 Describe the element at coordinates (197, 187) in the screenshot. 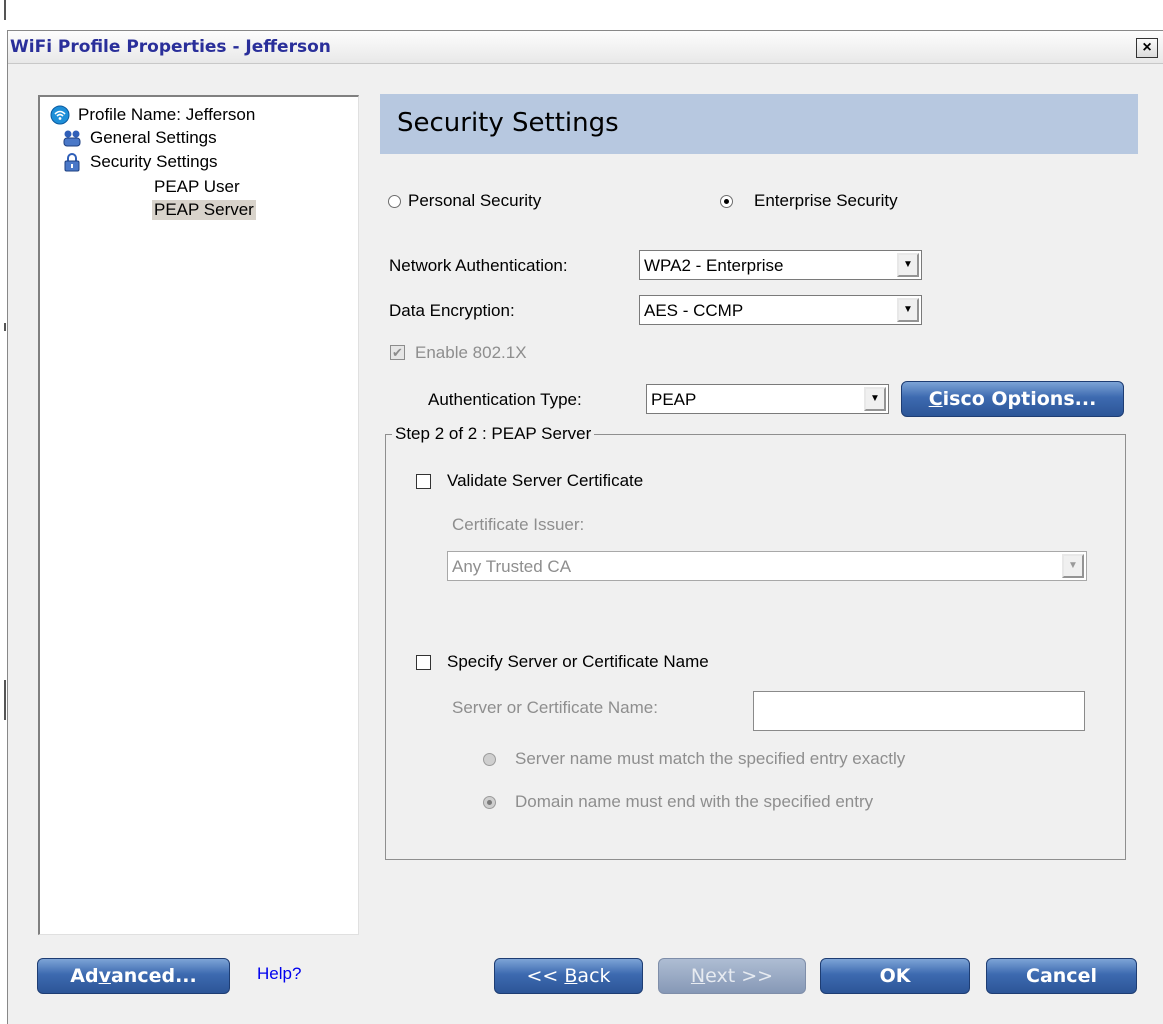

I see `tree-item-peap-user: PEAP User` at that location.